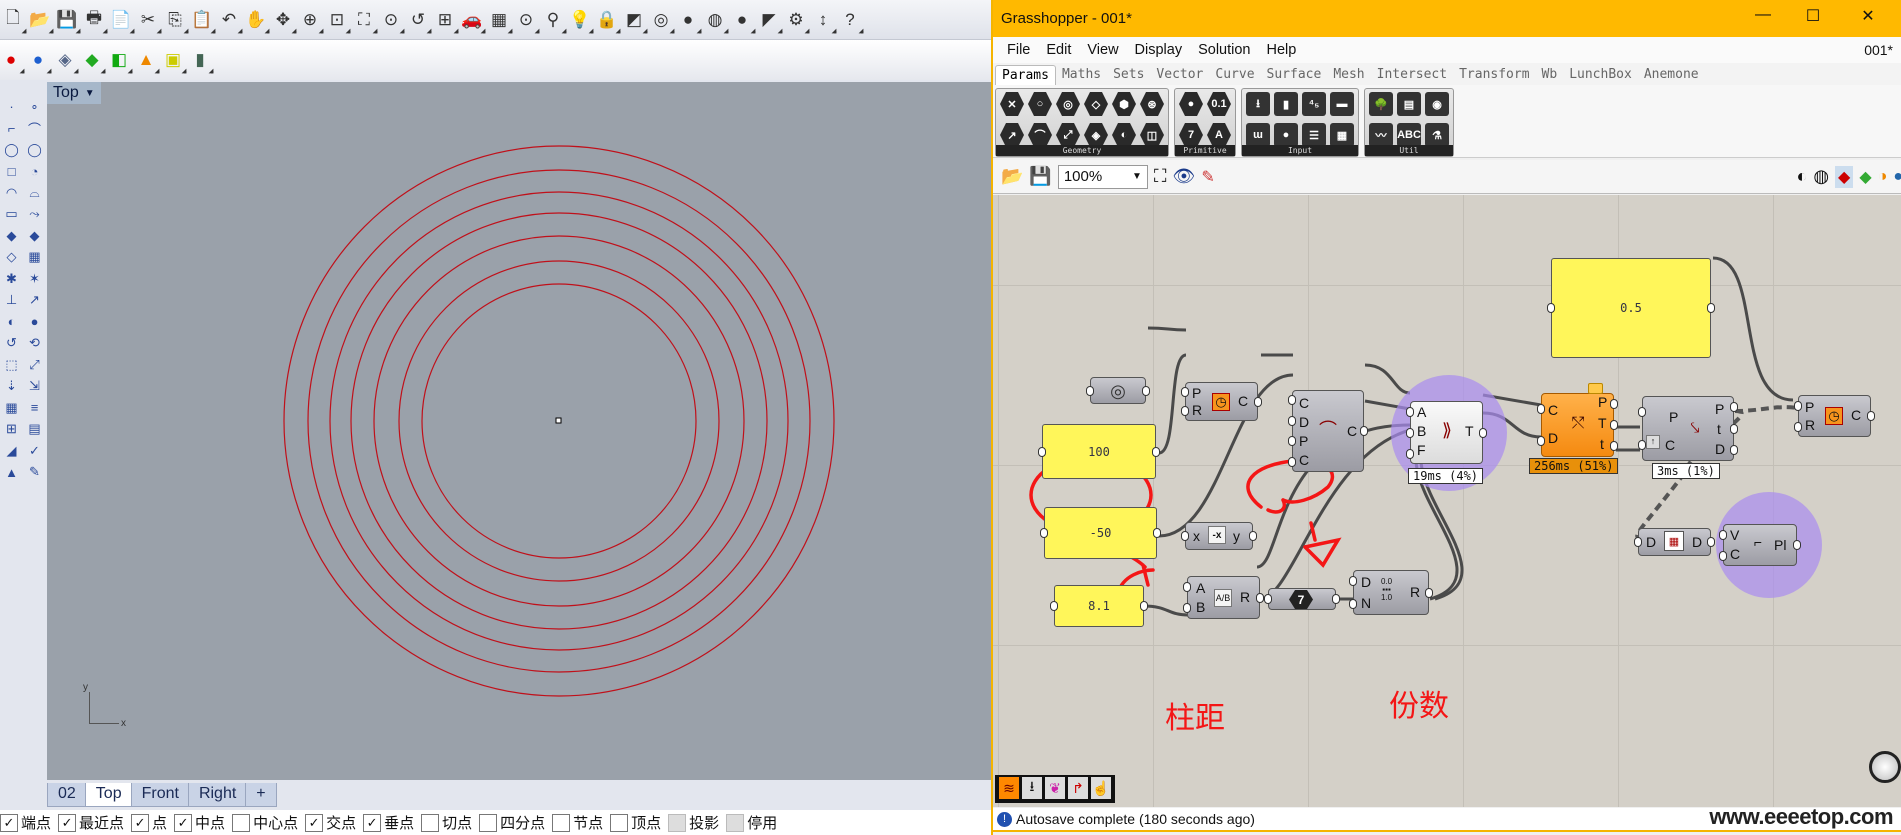 The width and height of the screenshot is (1901, 835). Describe the element at coordinates (11, 279) in the screenshot. I see `left-tool-icon: ✱` at that location.